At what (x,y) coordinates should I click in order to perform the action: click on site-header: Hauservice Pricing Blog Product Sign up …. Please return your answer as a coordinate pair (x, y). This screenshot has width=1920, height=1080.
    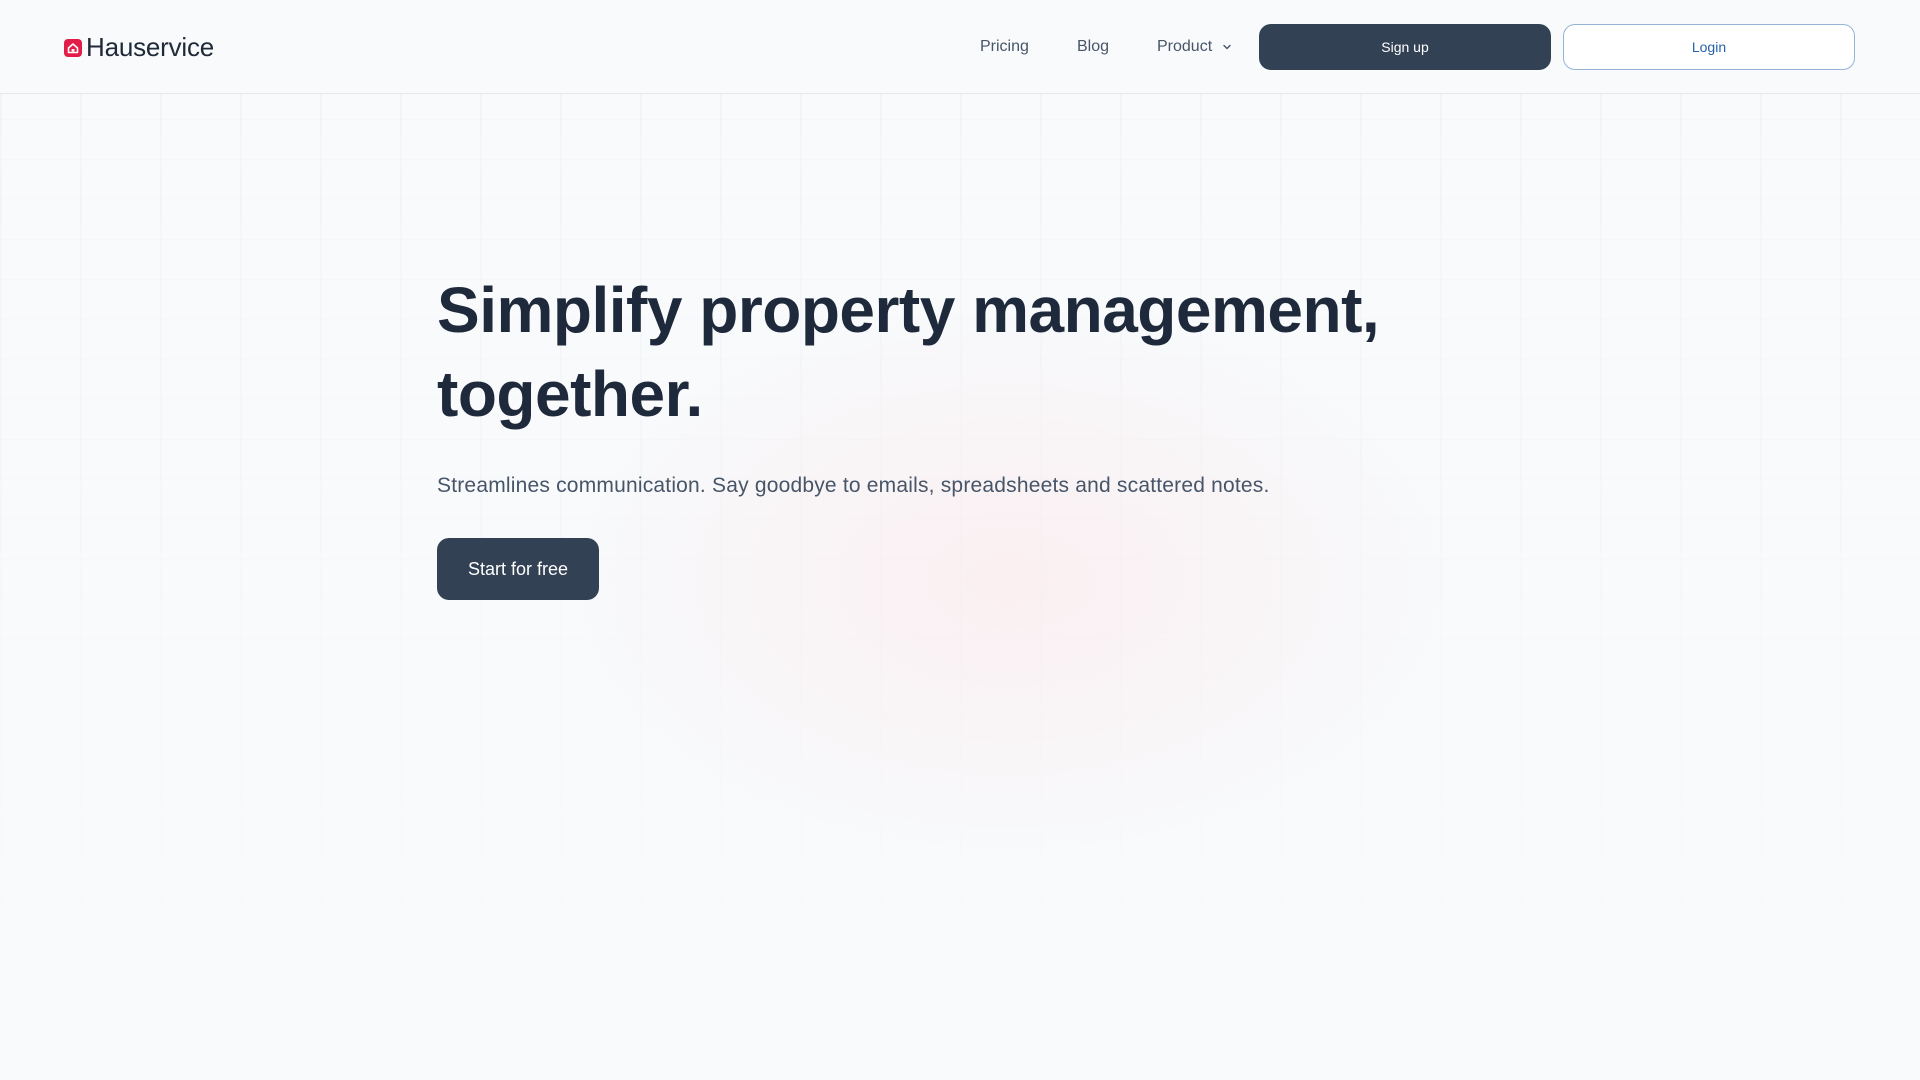
    Looking at the image, I should click on (960, 47).